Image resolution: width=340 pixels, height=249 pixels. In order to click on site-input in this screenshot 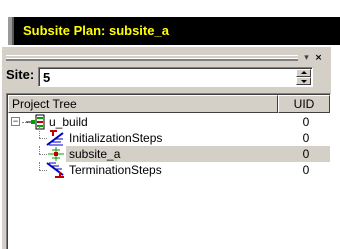, I will do `click(163, 77)`.